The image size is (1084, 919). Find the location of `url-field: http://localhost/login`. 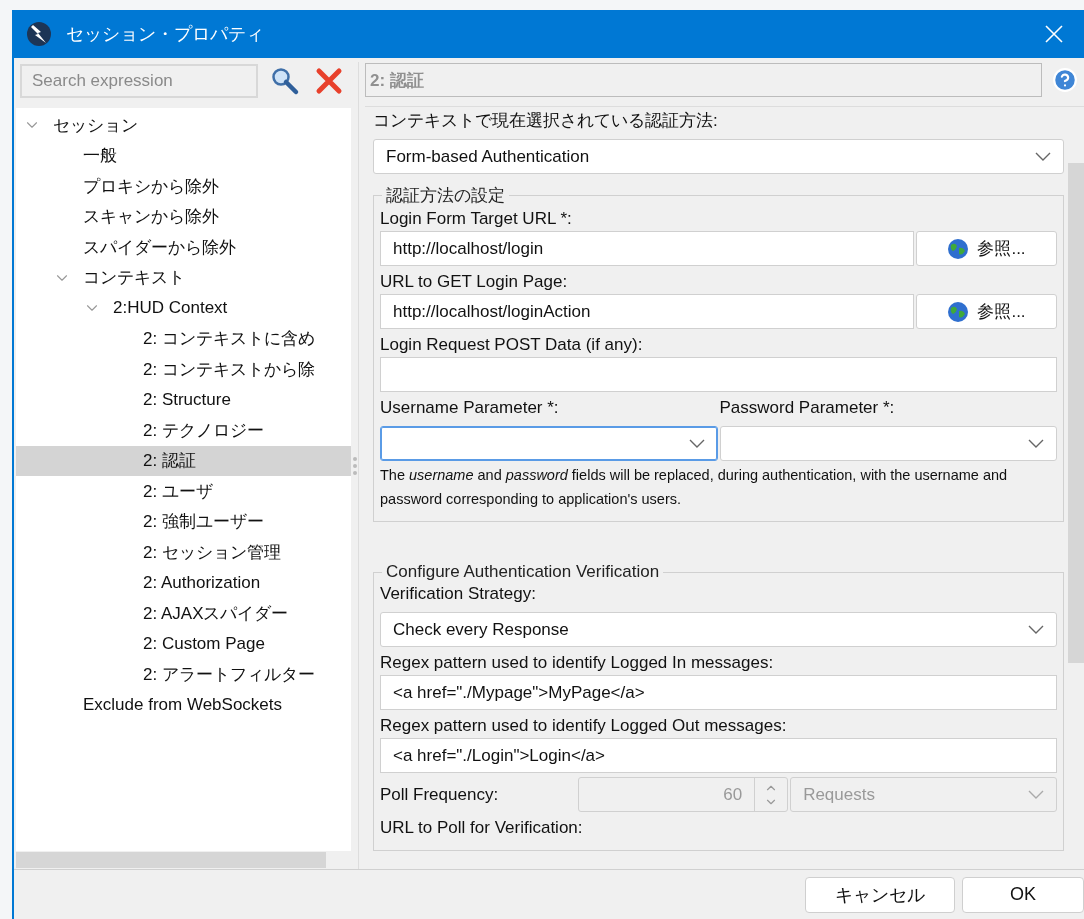

url-field: http://localhost/login is located at coordinates (647, 248).